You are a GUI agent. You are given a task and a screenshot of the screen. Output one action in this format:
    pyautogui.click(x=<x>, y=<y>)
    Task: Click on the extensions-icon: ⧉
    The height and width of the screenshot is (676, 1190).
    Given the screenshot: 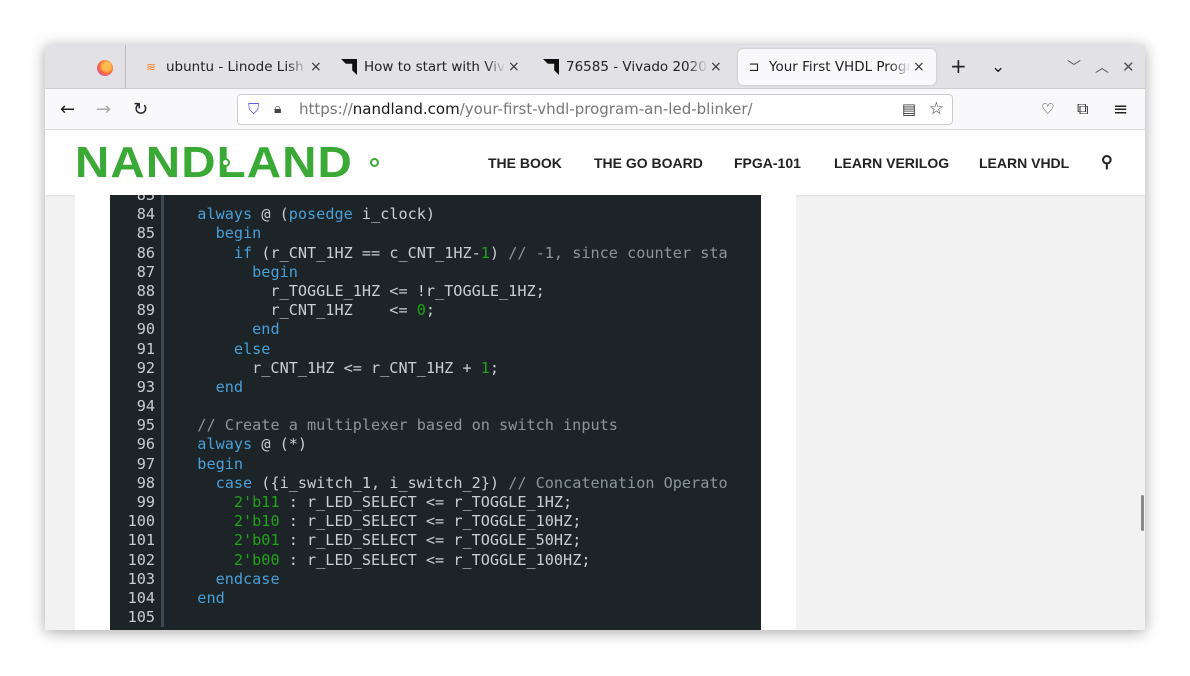 What is the action you would take?
    pyautogui.click(x=1082, y=109)
    